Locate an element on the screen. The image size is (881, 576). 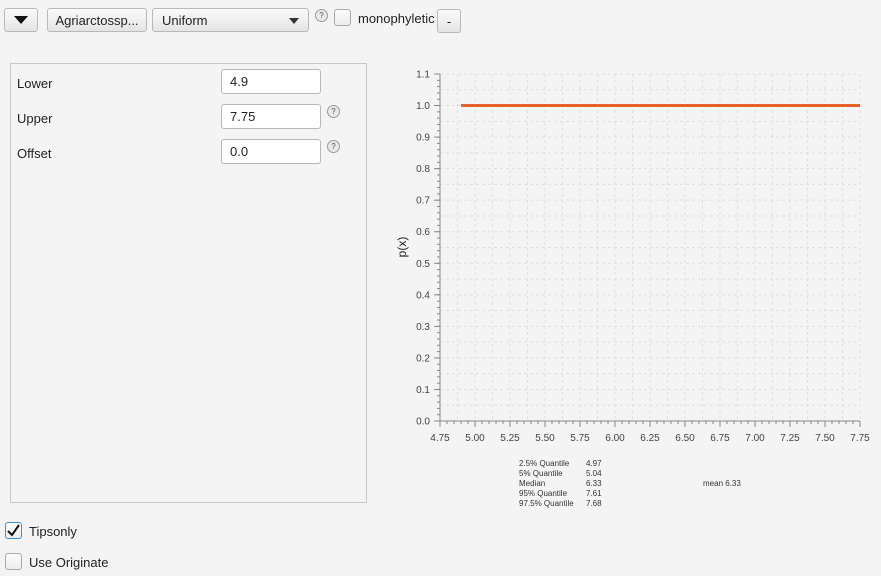
upper-input: 7.75 is located at coordinates (271, 116).